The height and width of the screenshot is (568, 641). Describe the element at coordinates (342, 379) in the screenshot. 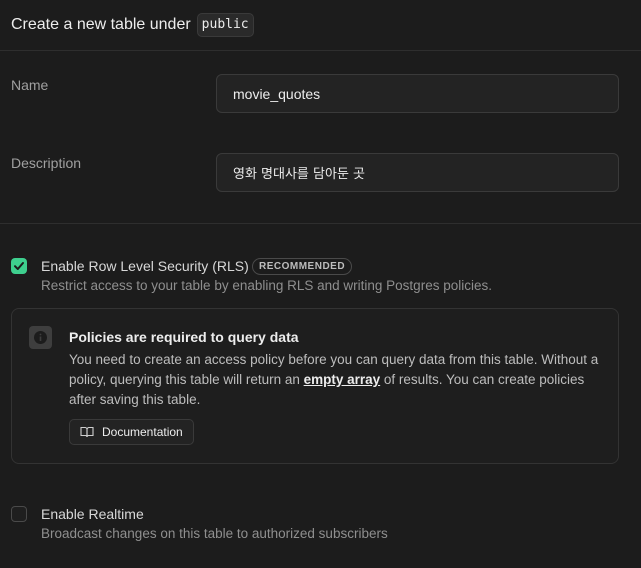

I see `empty-array-link: empty array` at that location.